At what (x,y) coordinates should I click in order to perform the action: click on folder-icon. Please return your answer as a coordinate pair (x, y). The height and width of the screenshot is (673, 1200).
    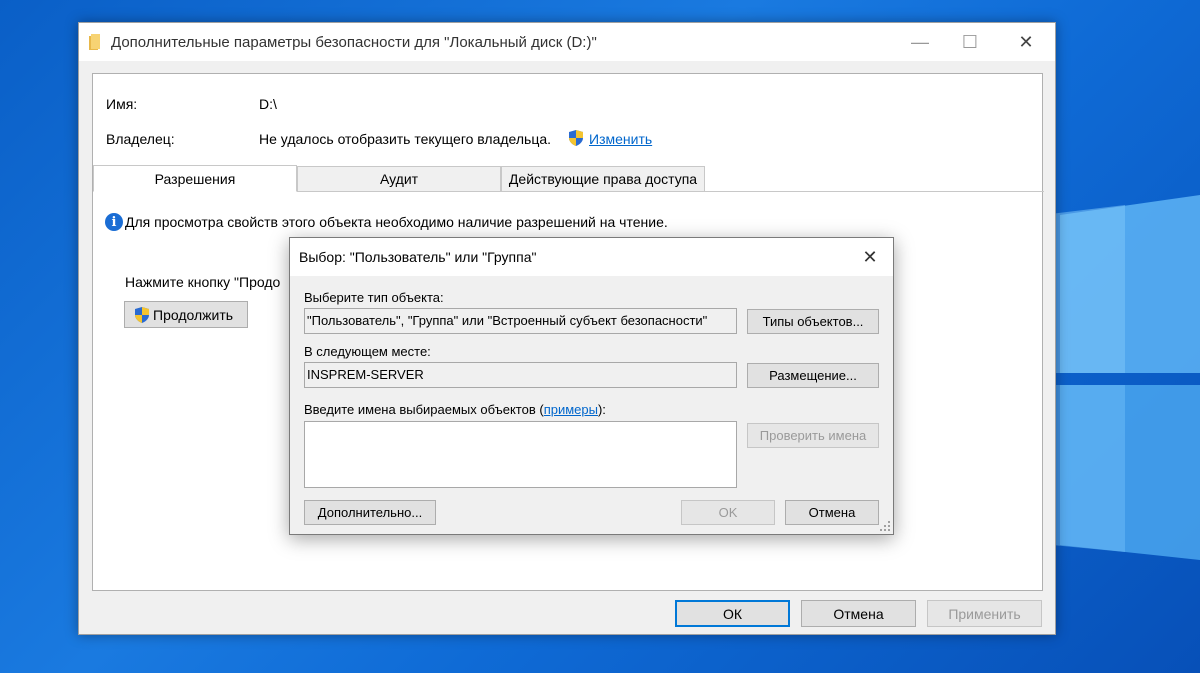
    Looking at the image, I should click on (94, 42).